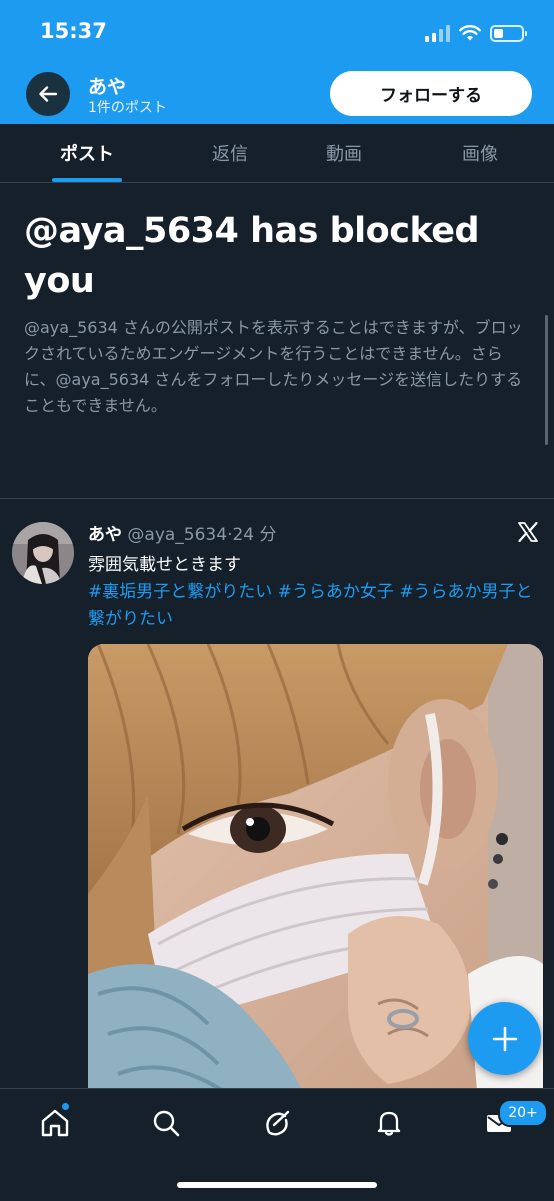  What do you see at coordinates (180, 592) in the screenshot?
I see `hashtag-link: #裏垢男子と繋がりたい` at bounding box center [180, 592].